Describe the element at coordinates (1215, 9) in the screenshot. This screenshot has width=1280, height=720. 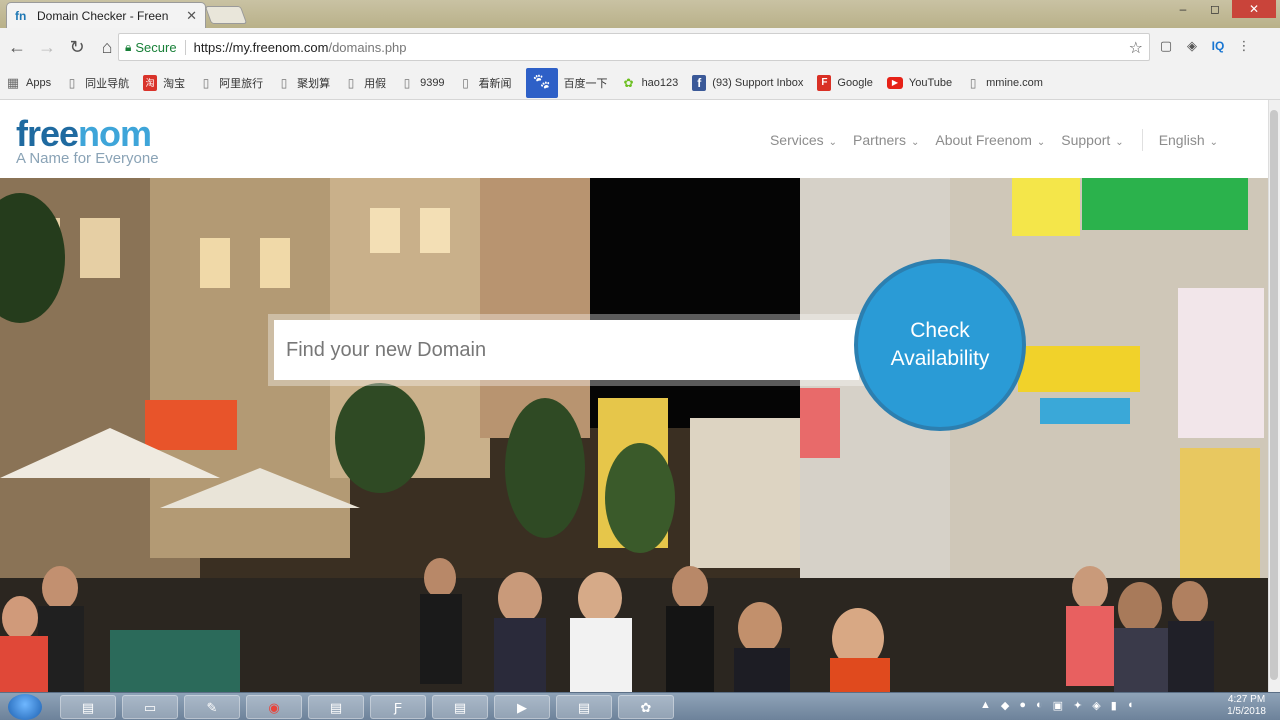
I see `maximize-button: ◻` at that location.